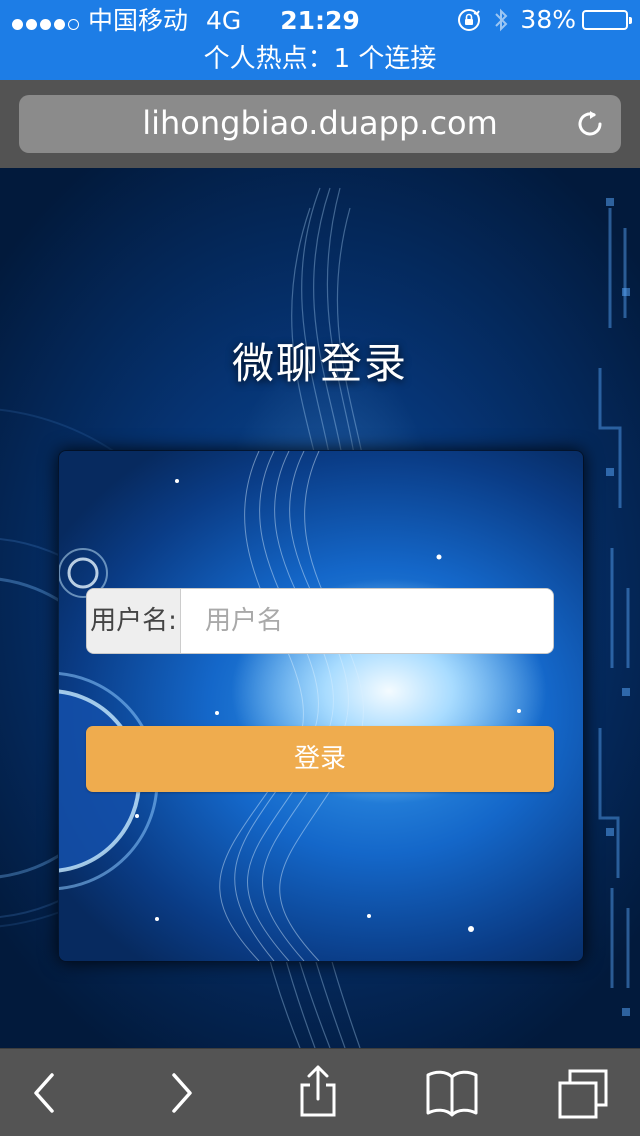 This screenshot has height=1136, width=640. I want to click on url-text: lihongbiao.duapp.com, so click(320, 124).